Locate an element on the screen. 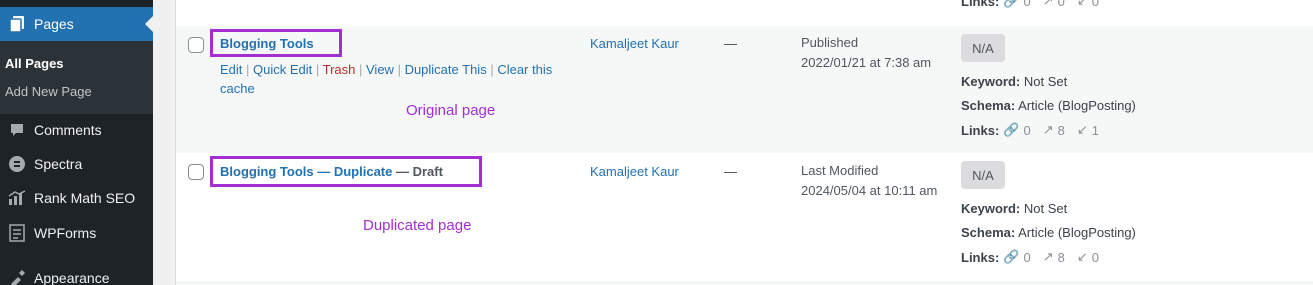 This screenshot has height=285, width=1313. prev-links-line: Links: 🔗 0 ↗ 0 ↙ 0 is located at coordinates (1034, 4).